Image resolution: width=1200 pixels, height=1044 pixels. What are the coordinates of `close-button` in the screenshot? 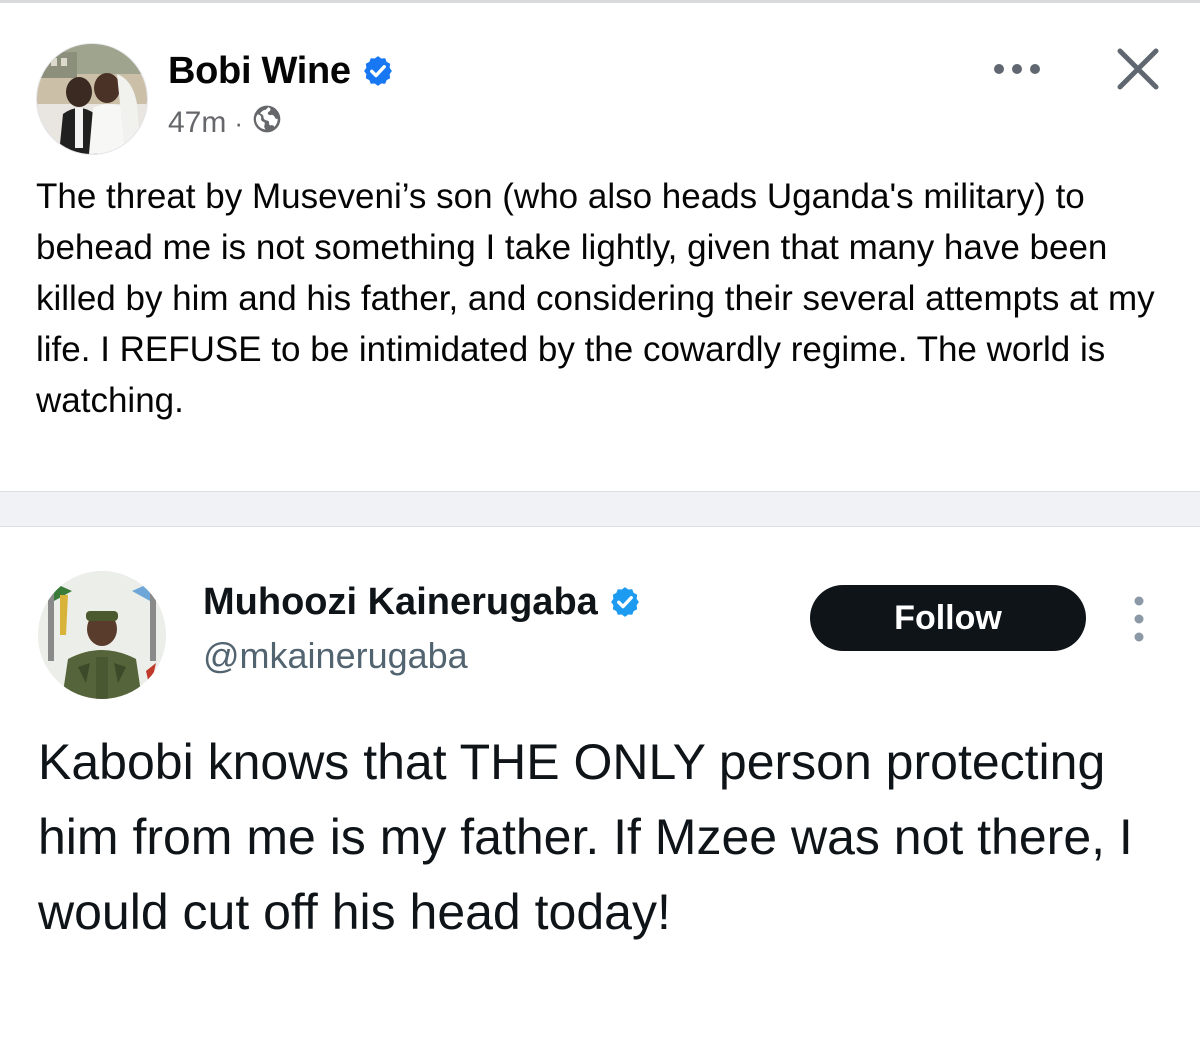 It's located at (1138, 69).